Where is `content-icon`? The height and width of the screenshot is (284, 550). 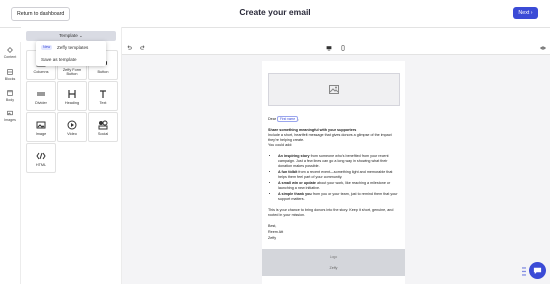 content-icon is located at coordinates (10, 50).